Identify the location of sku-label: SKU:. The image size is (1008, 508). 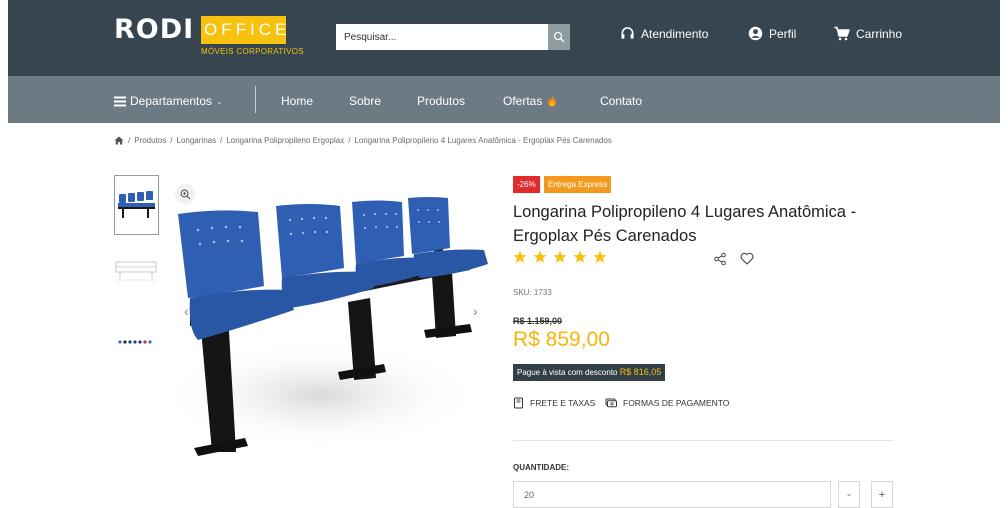
(522, 292).